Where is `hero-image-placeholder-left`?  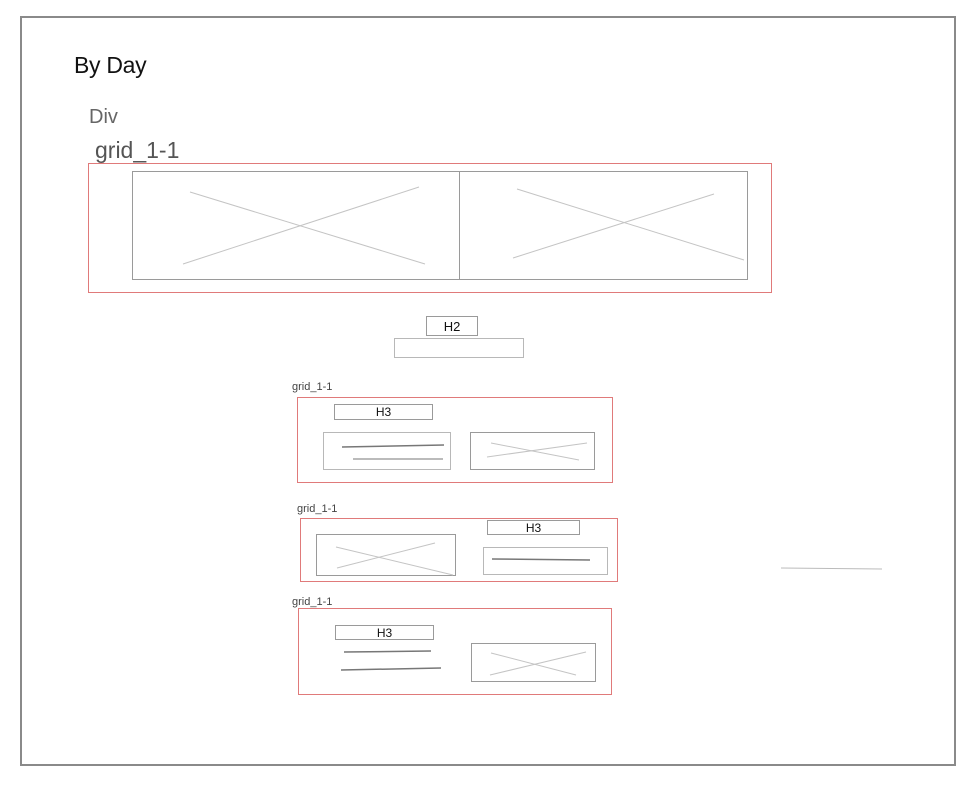 hero-image-placeholder-left is located at coordinates (296, 225).